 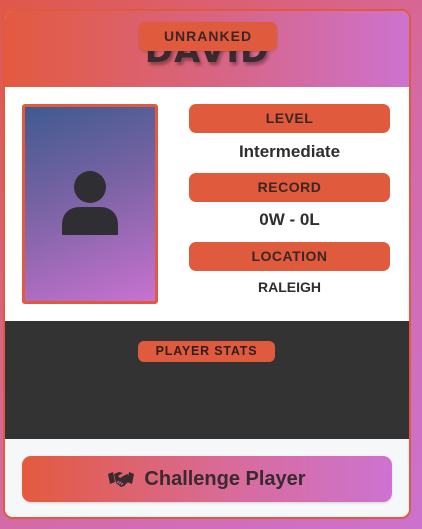 I want to click on rank-badge: UNRANKED, so click(x=208, y=36).